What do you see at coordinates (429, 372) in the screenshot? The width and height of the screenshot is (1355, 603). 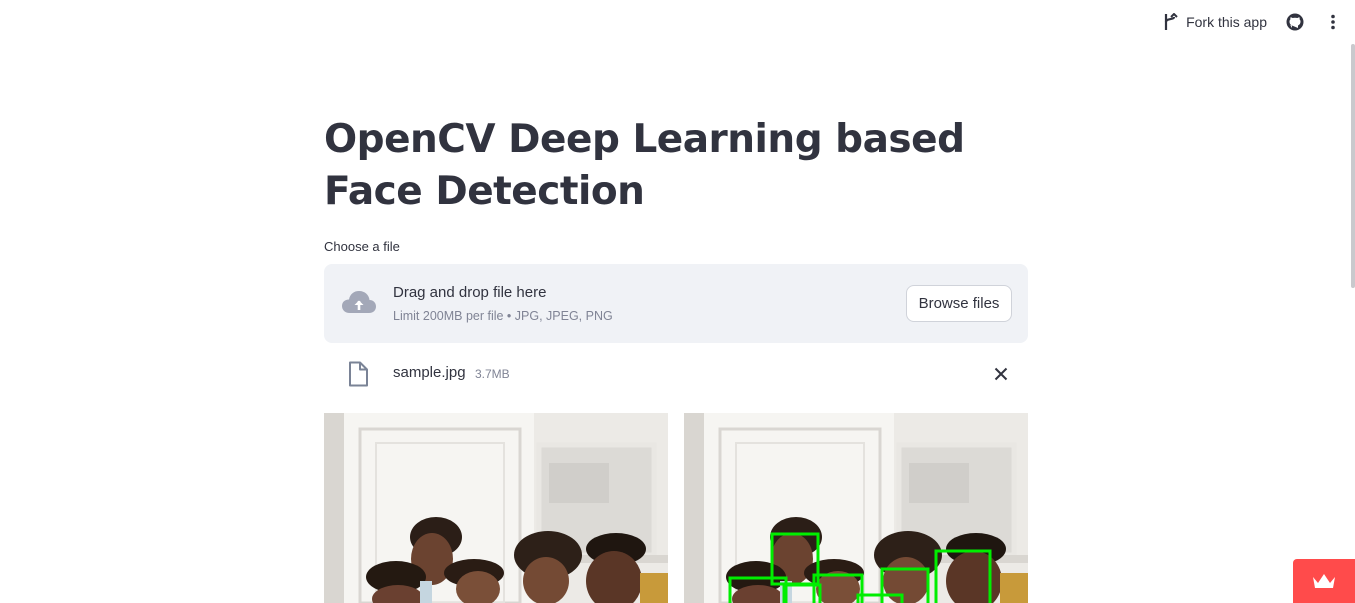 I see `uploaded-file-name: sample.jpg` at bounding box center [429, 372].